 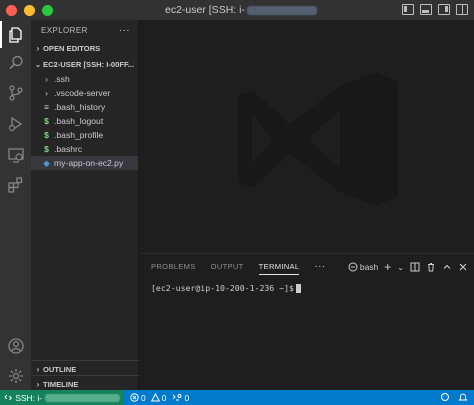 I want to click on minimize-window-button, so click(x=29, y=10).